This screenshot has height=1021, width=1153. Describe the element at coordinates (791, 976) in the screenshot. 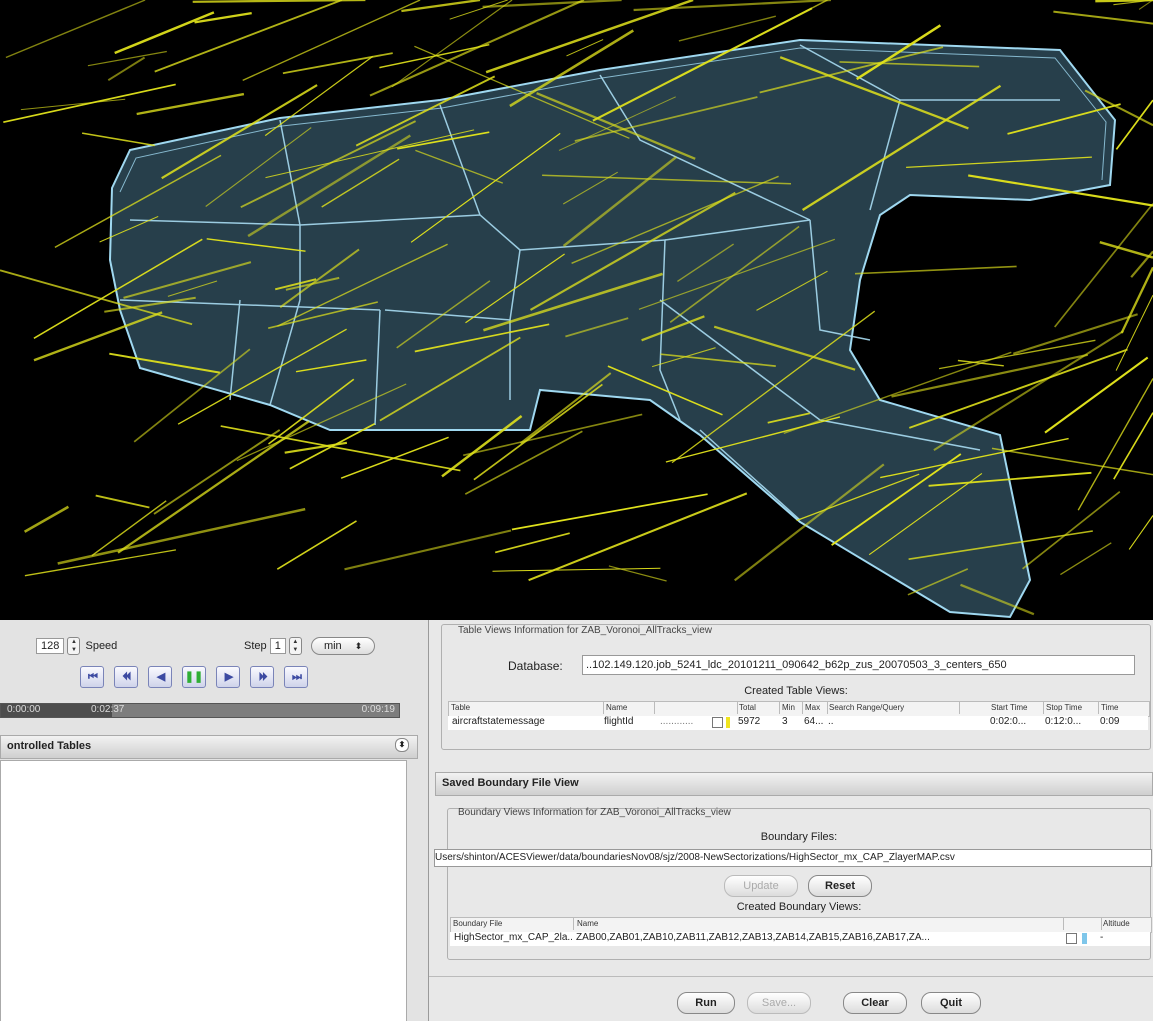

I see `bottom-divider` at that location.